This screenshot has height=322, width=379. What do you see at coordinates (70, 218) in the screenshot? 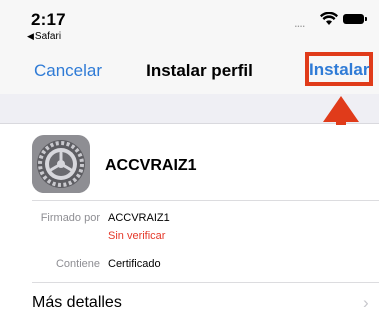
I see `signed-by-label: Firmado por` at bounding box center [70, 218].